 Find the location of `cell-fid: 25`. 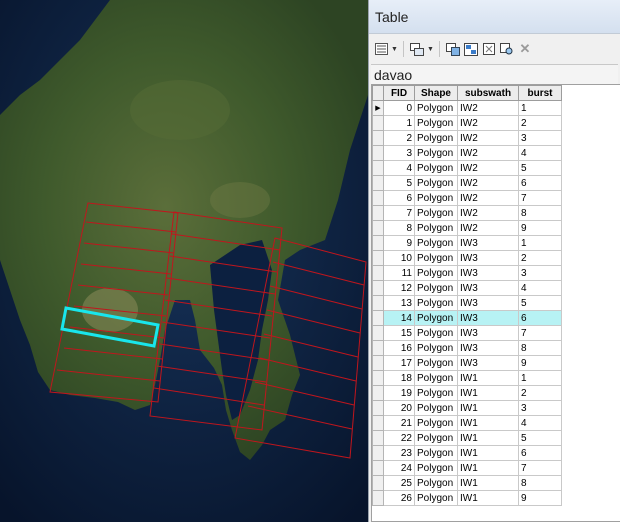

cell-fid: 25 is located at coordinates (399, 483).